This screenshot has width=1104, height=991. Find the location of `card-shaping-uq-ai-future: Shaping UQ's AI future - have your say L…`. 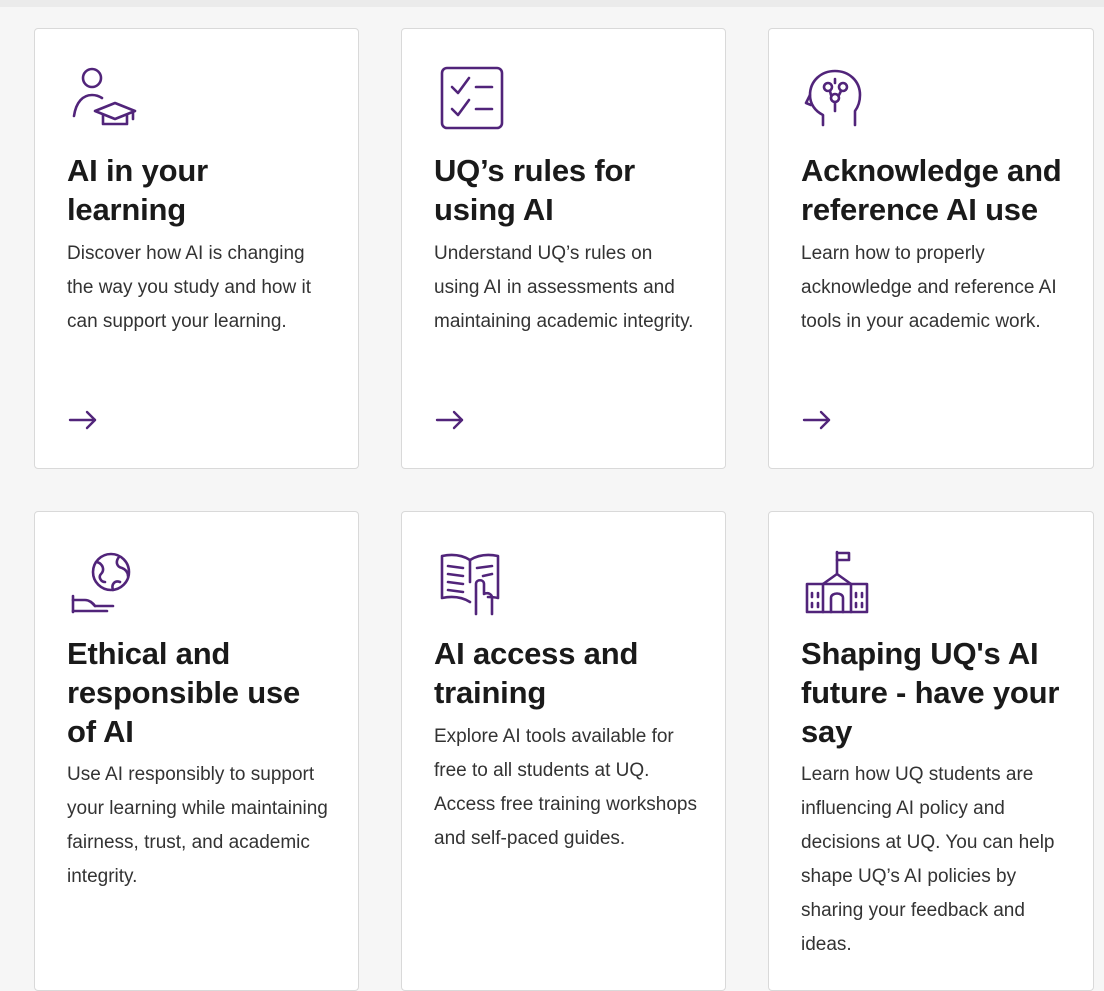

card-shaping-uq-ai-future: Shaping UQ's AI future - have your say L… is located at coordinates (931, 751).